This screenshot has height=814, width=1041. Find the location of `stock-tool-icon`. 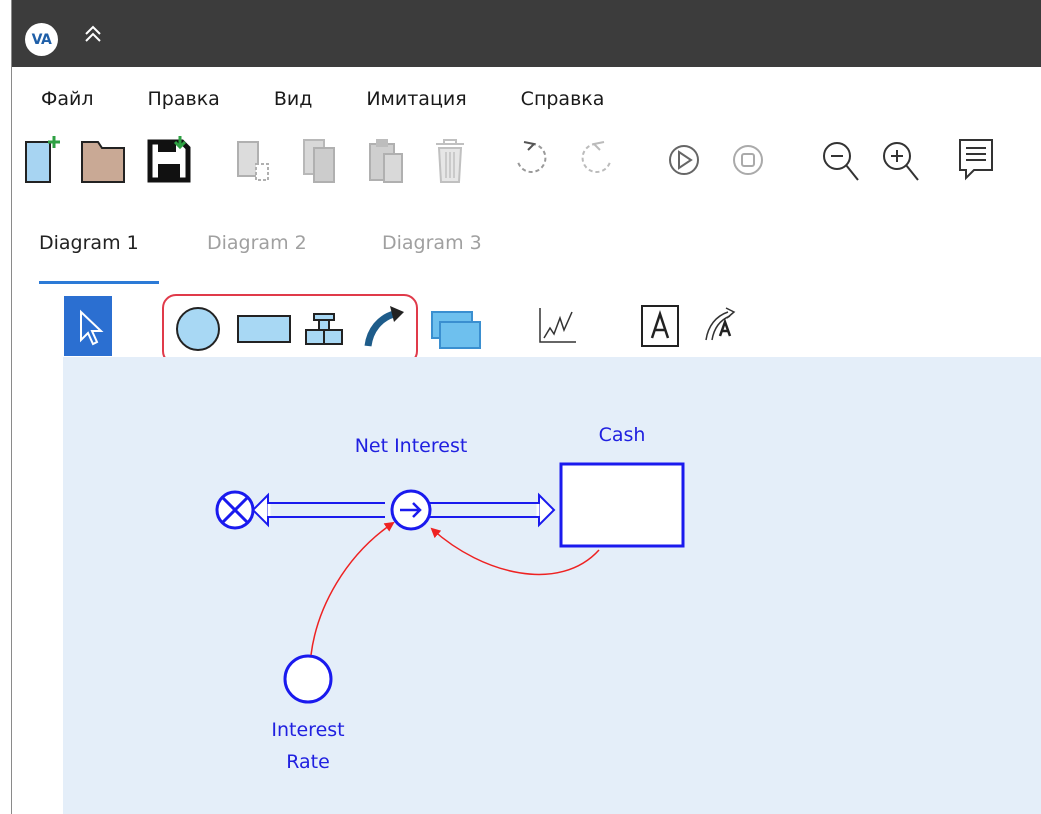

stock-tool-icon is located at coordinates (264, 329).